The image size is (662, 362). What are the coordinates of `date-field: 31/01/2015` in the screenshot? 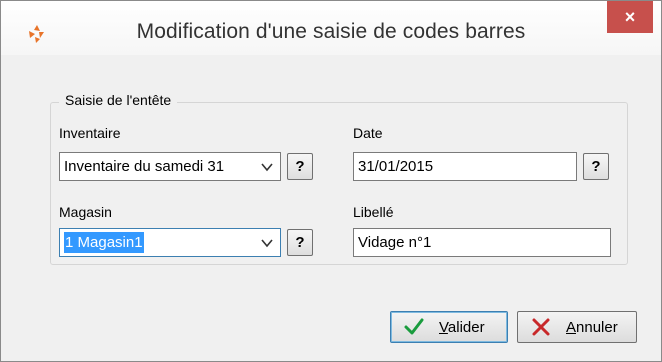 It's located at (465, 166).